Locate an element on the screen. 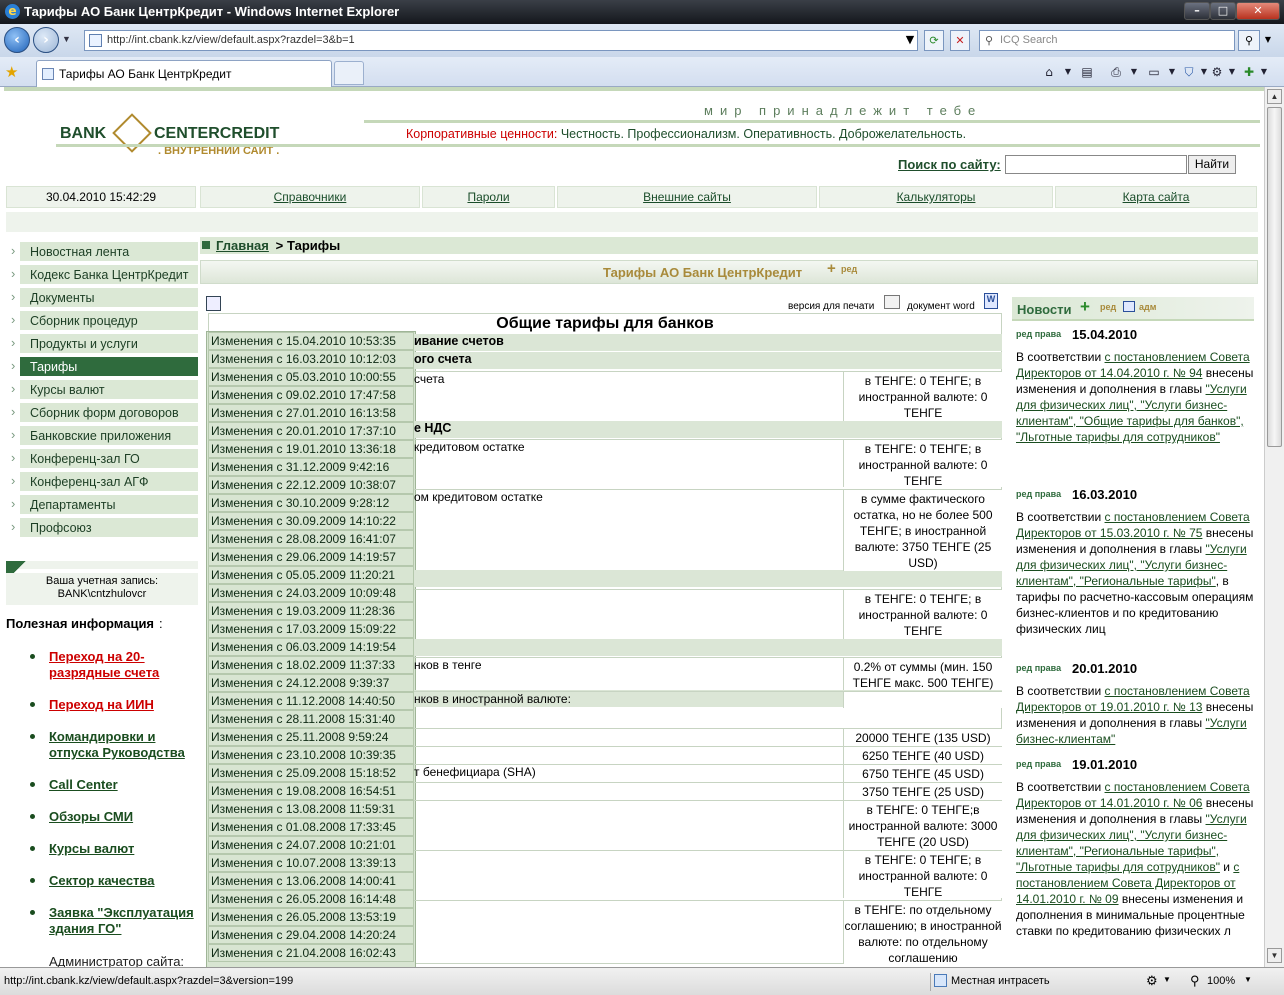  search-go-icon: ⚲ is located at coordinates (1249, 40).